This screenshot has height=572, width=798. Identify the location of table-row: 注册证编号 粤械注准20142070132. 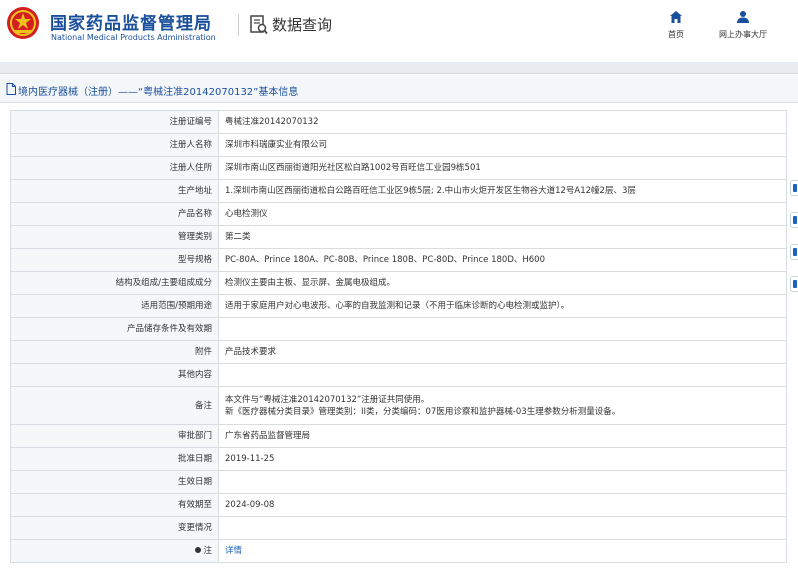
(398, 122).